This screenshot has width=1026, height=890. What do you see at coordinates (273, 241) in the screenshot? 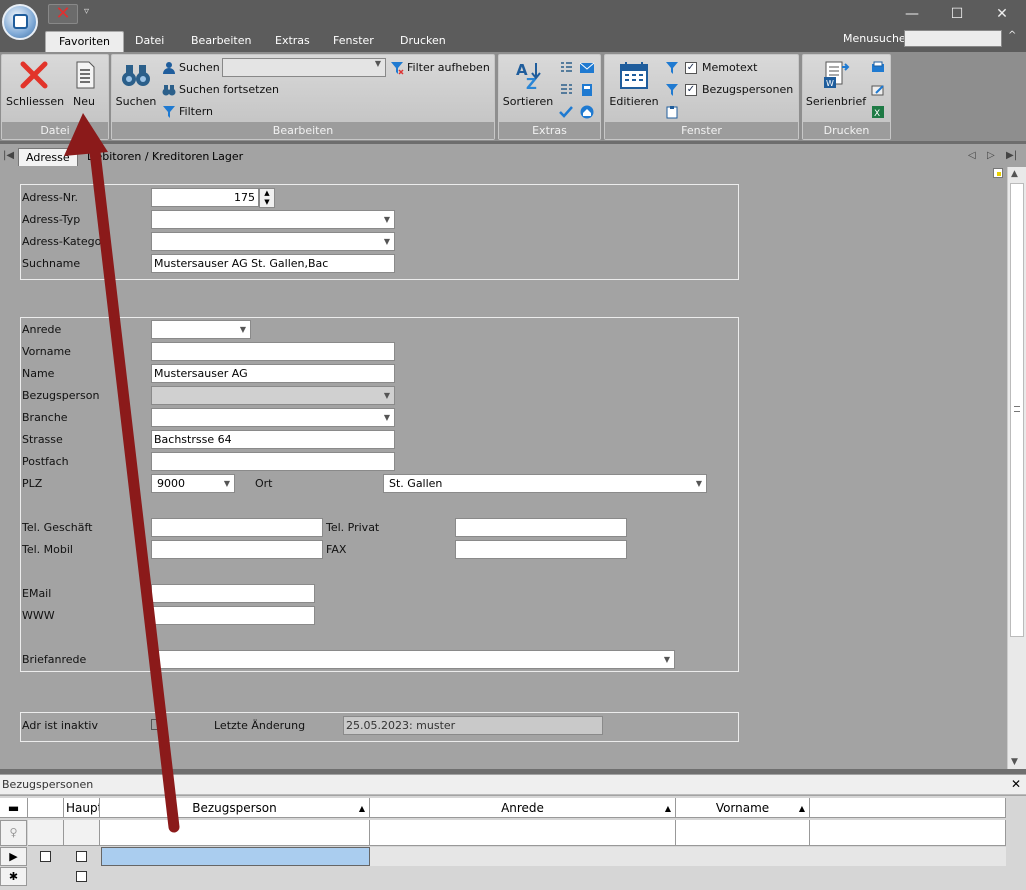
I see `adress-kategorie-combo: ▼` at bounding box center [273, 241].